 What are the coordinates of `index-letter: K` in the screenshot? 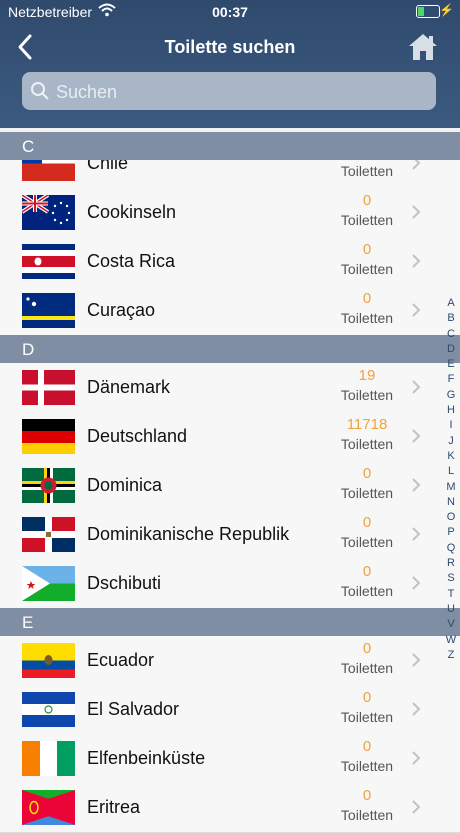 It's located at (451, 456).